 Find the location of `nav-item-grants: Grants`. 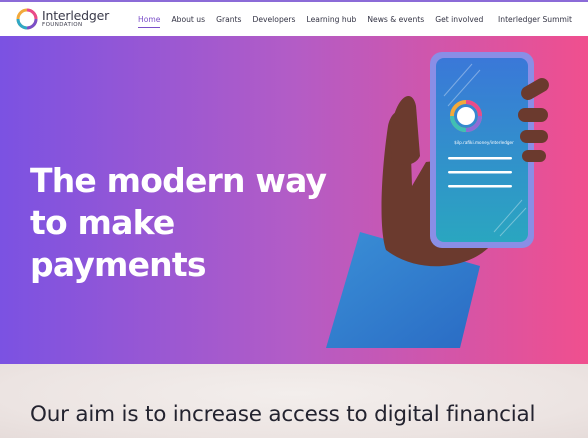

nav-item-grants: Grants is located at coordinates (228, 19).